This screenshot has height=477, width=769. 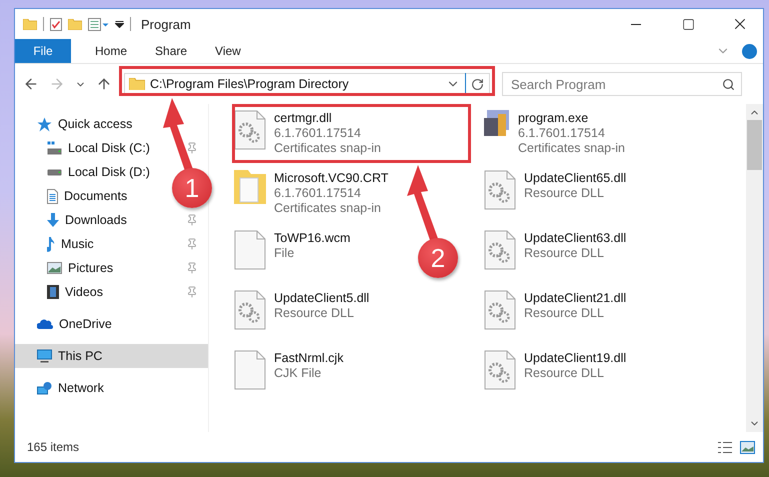 I want to click on network-icon, so click(x=44, y=388).